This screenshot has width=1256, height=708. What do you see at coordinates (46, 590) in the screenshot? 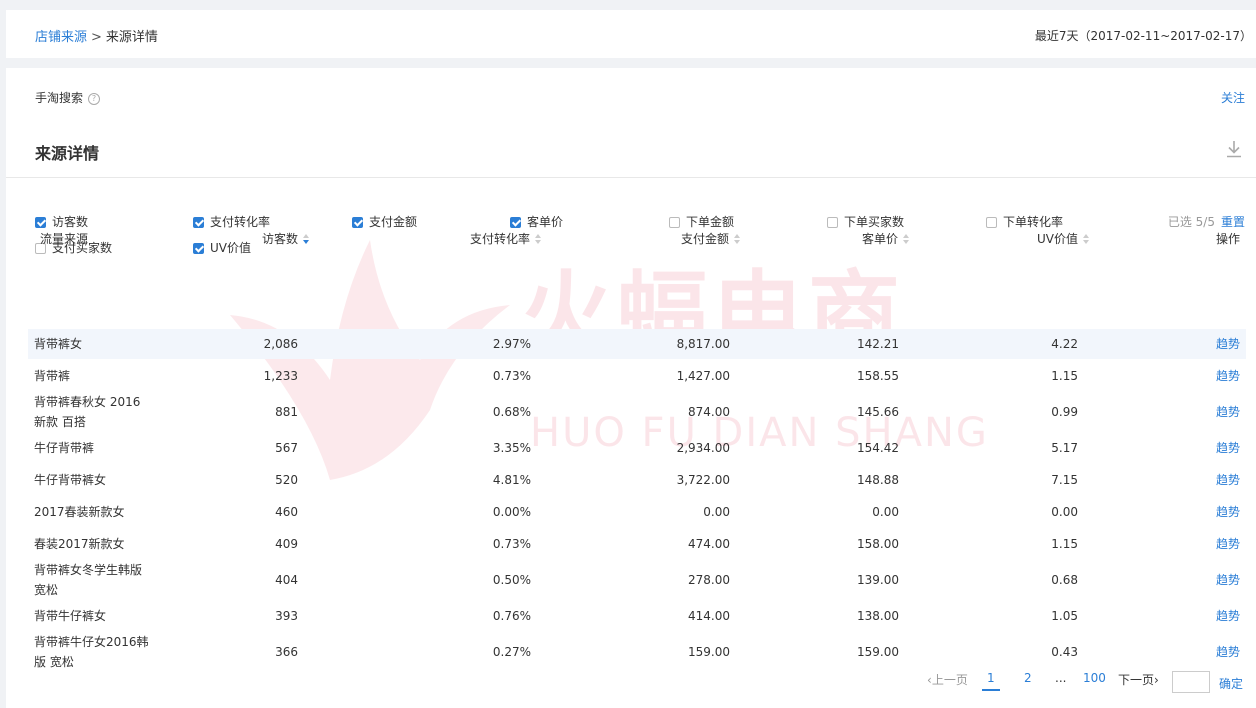
I see `row-source-name-line: 宽松` at bounding box center [46, 590].